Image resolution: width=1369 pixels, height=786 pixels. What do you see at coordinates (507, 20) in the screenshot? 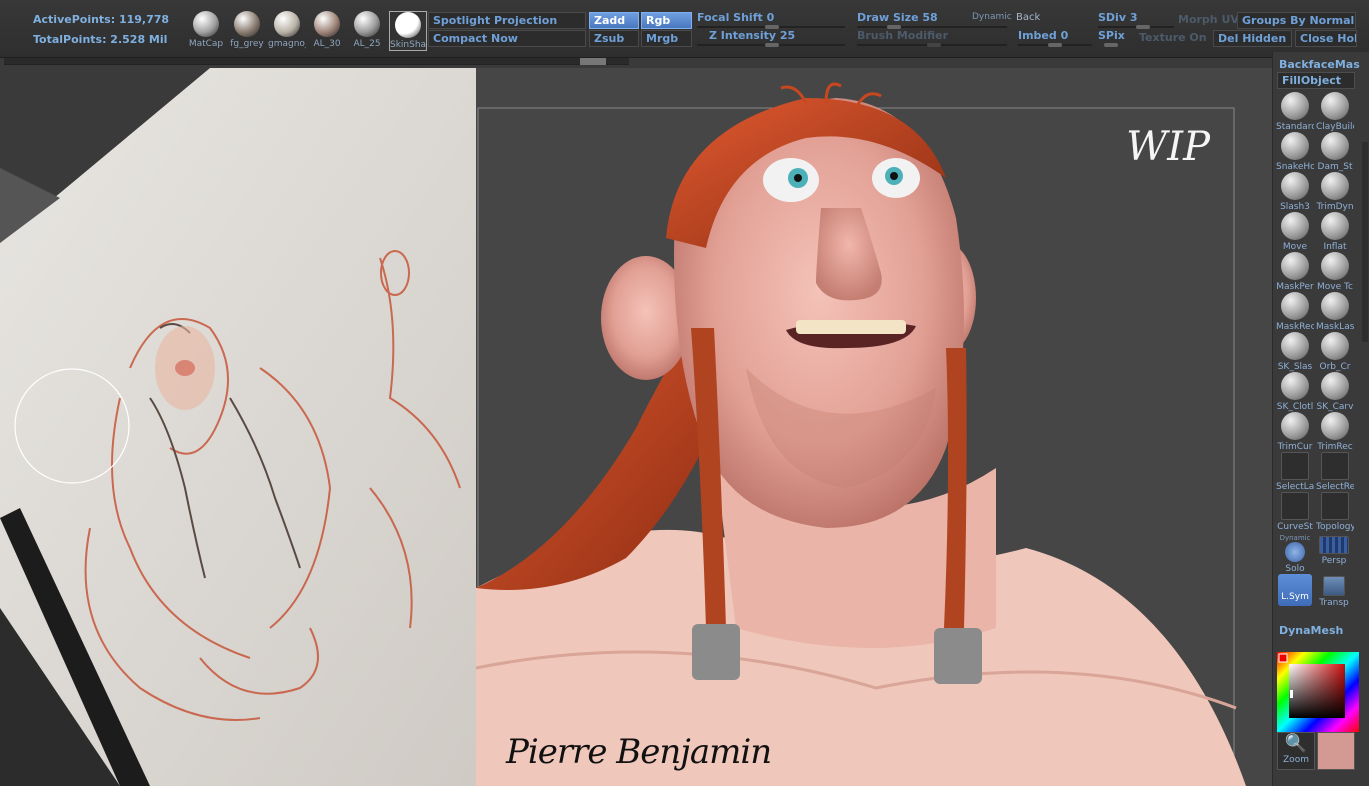
I see `spotlight-projection-button: Spotlight Projection` at bounding box center [507, 20].